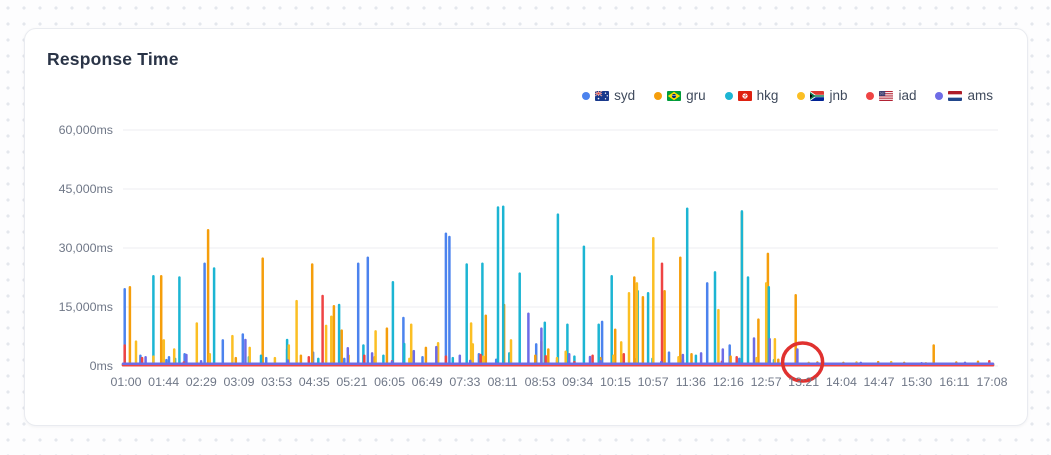  I want to click on x-tick-label: 12:57, so click(766, 382).